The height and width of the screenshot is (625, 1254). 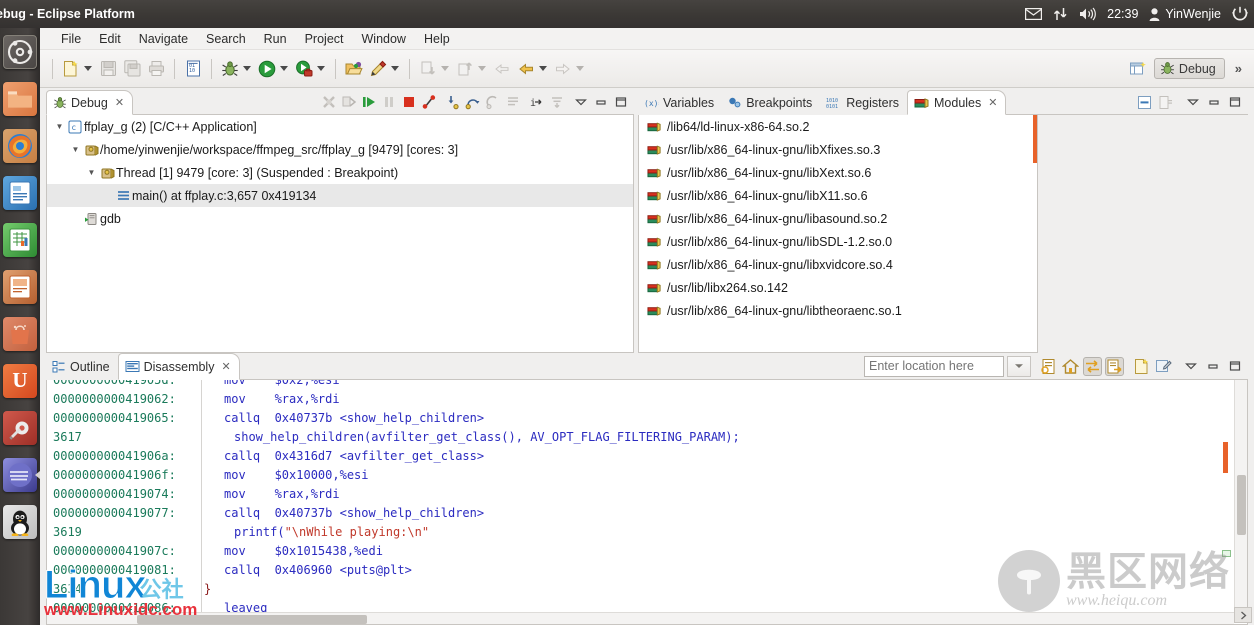 I want to click on network-updown-icon, so click(x=1060, y=14).